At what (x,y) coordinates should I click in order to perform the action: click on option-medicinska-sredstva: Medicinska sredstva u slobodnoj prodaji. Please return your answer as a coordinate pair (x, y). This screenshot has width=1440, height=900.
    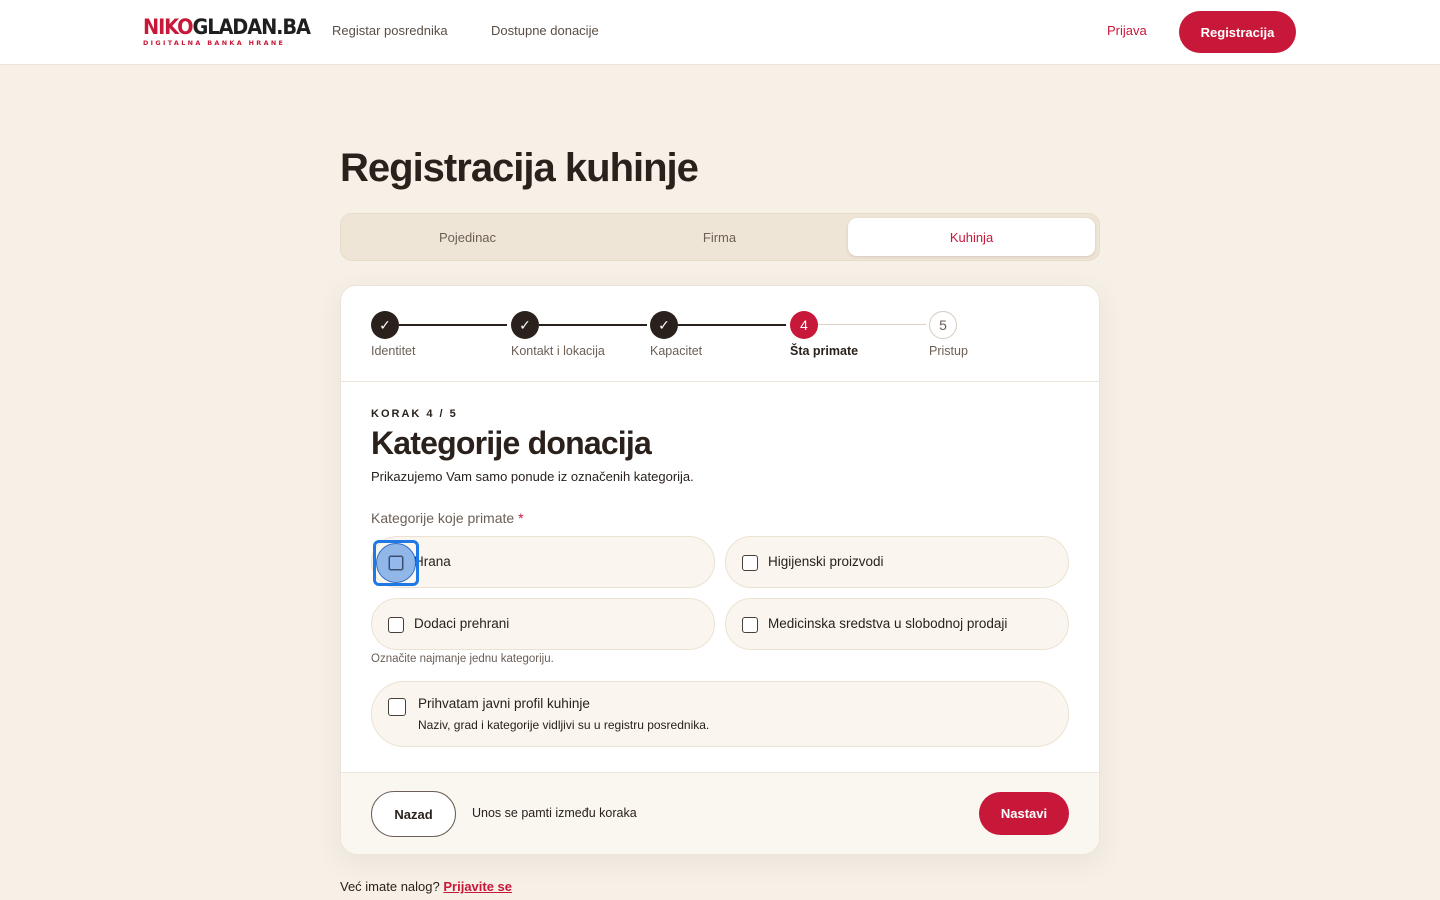
    Looking at the image, I should click on (897, 624).